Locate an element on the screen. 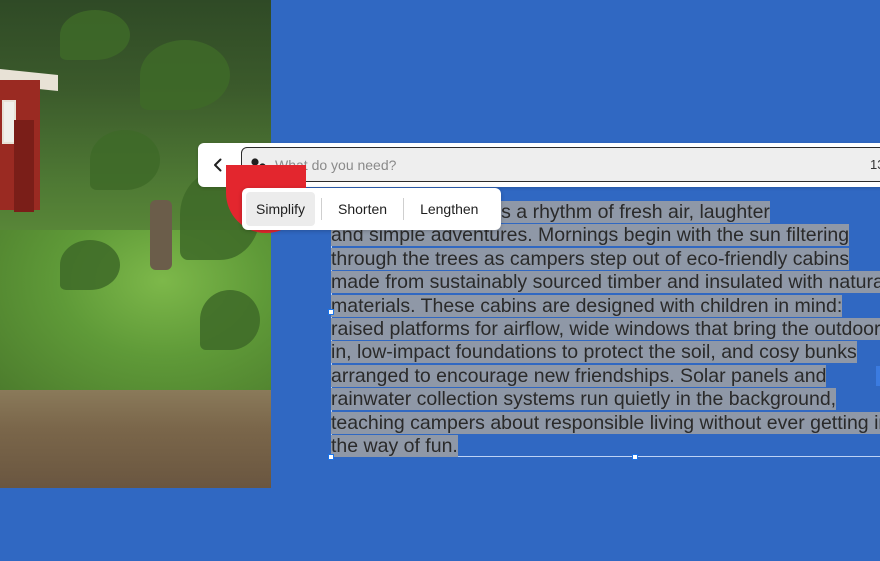  shorten-button: Shorten is located at coordinates (362, 209).